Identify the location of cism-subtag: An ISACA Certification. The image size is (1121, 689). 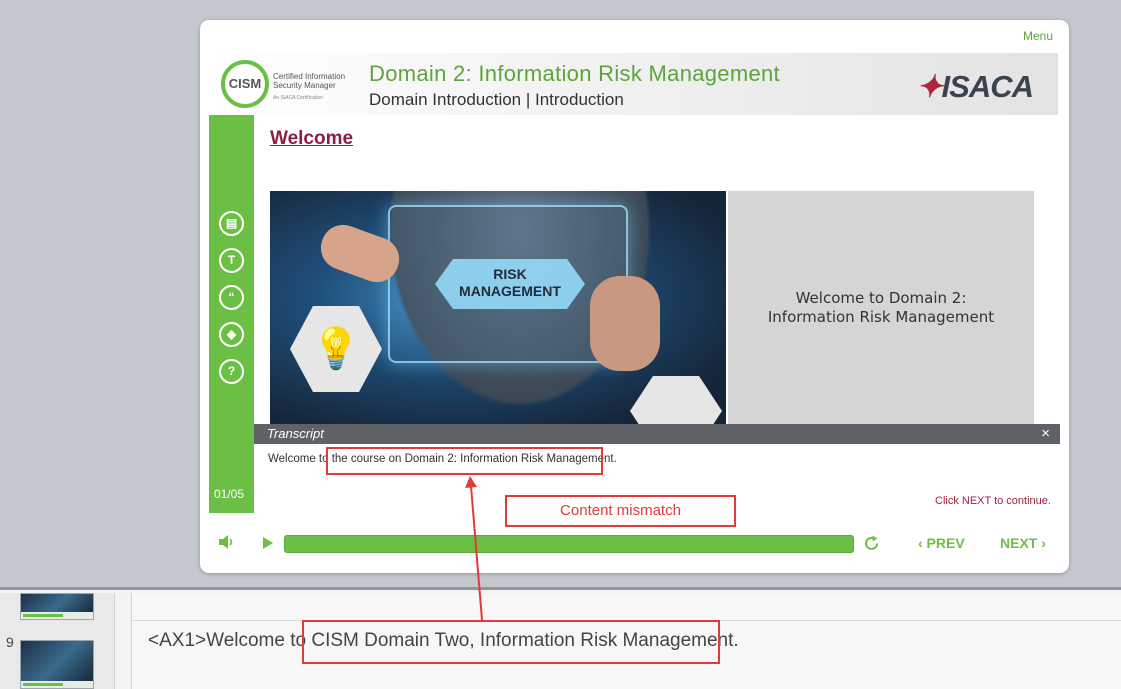
(298, 98).